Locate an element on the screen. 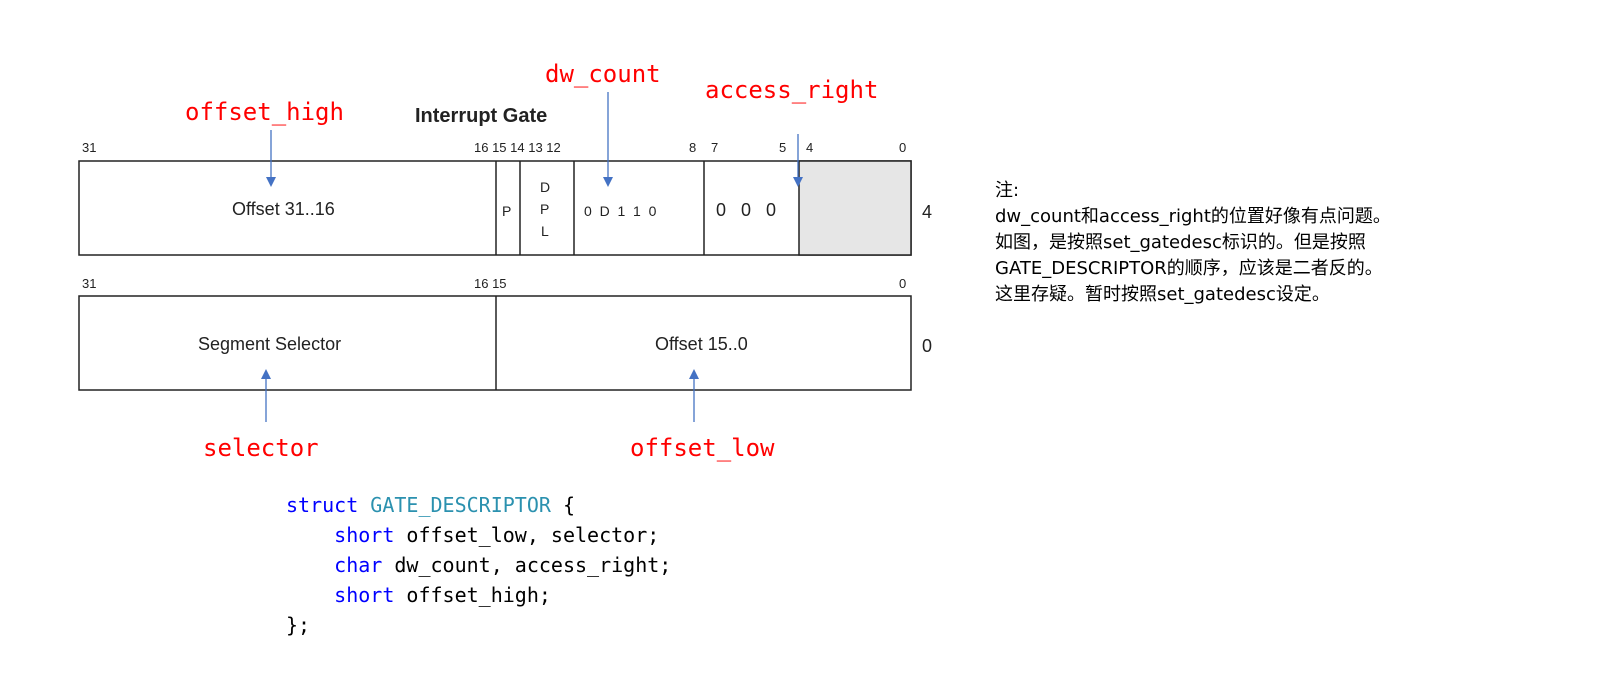  keyword-char: char is located at coordinates (358, 565).